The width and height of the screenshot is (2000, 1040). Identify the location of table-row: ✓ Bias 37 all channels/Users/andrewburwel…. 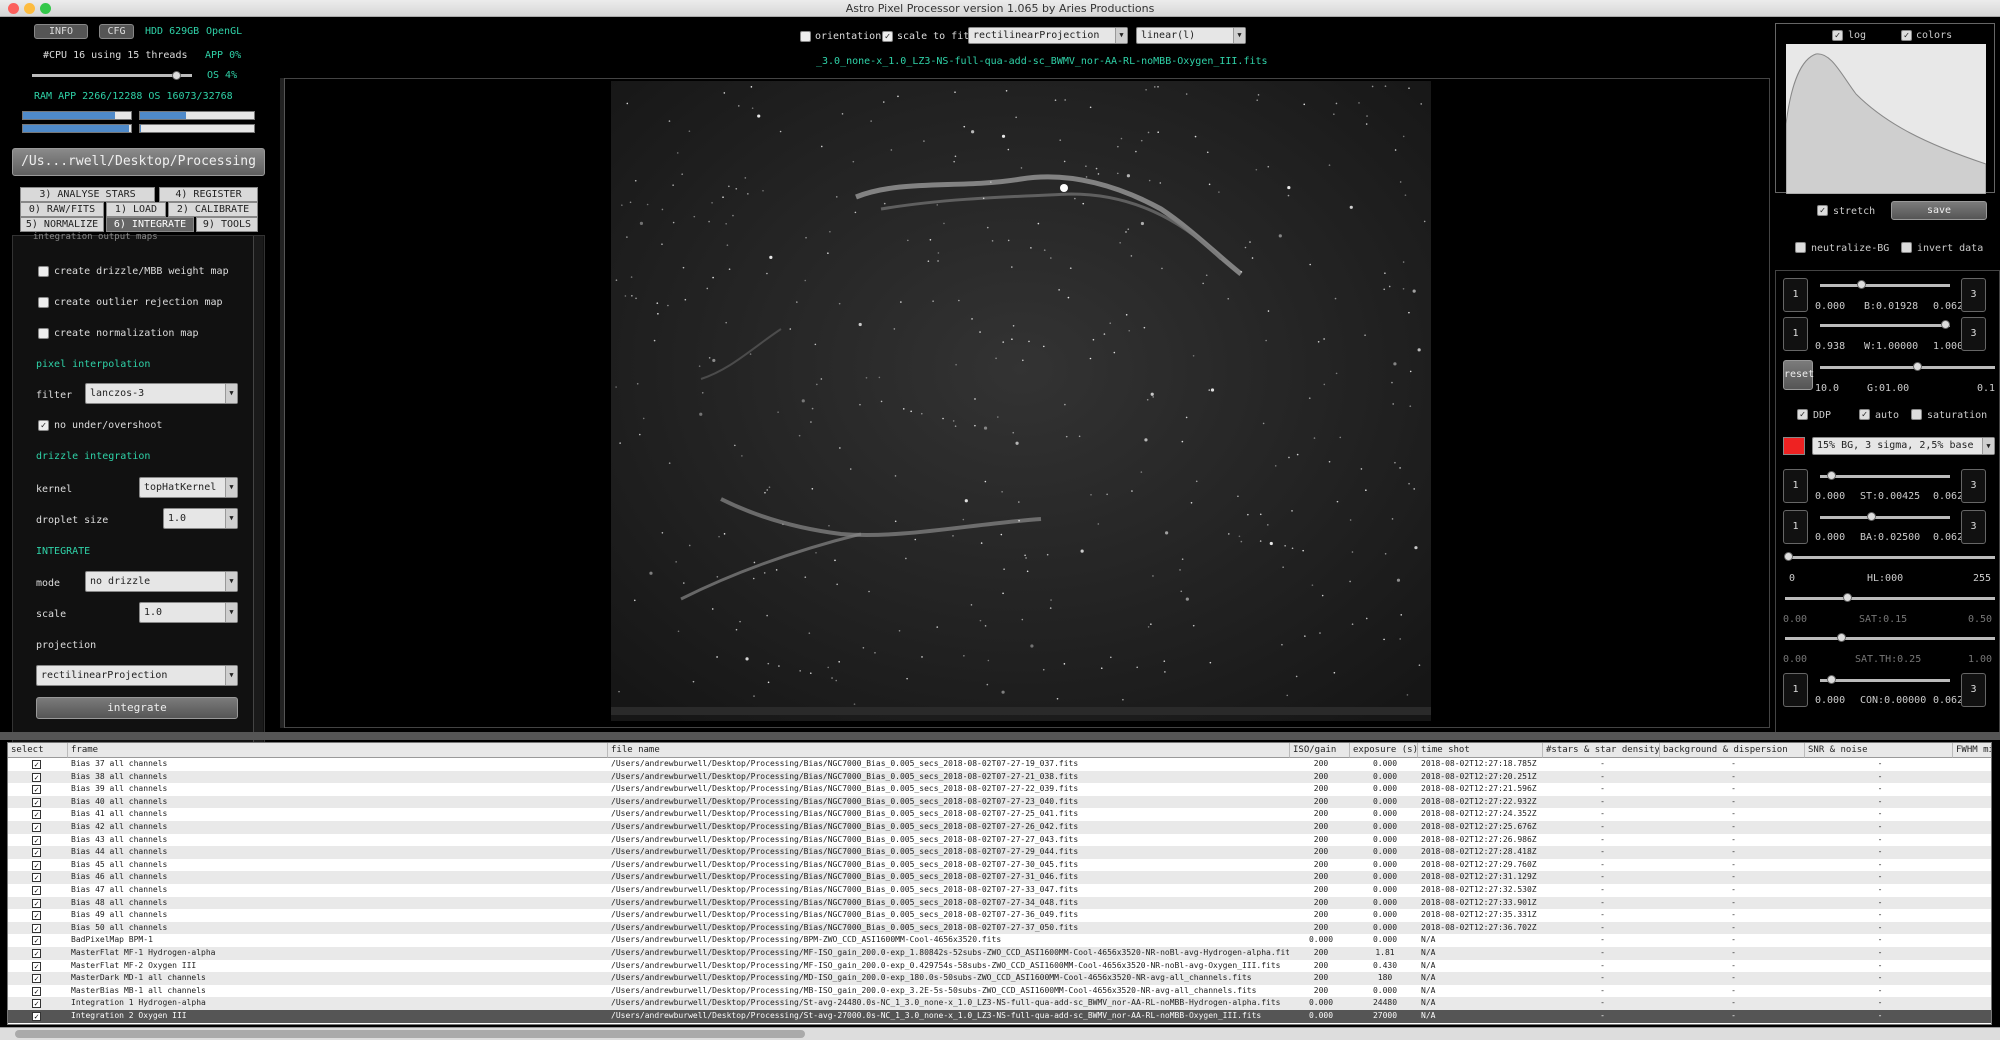
(999, 764).